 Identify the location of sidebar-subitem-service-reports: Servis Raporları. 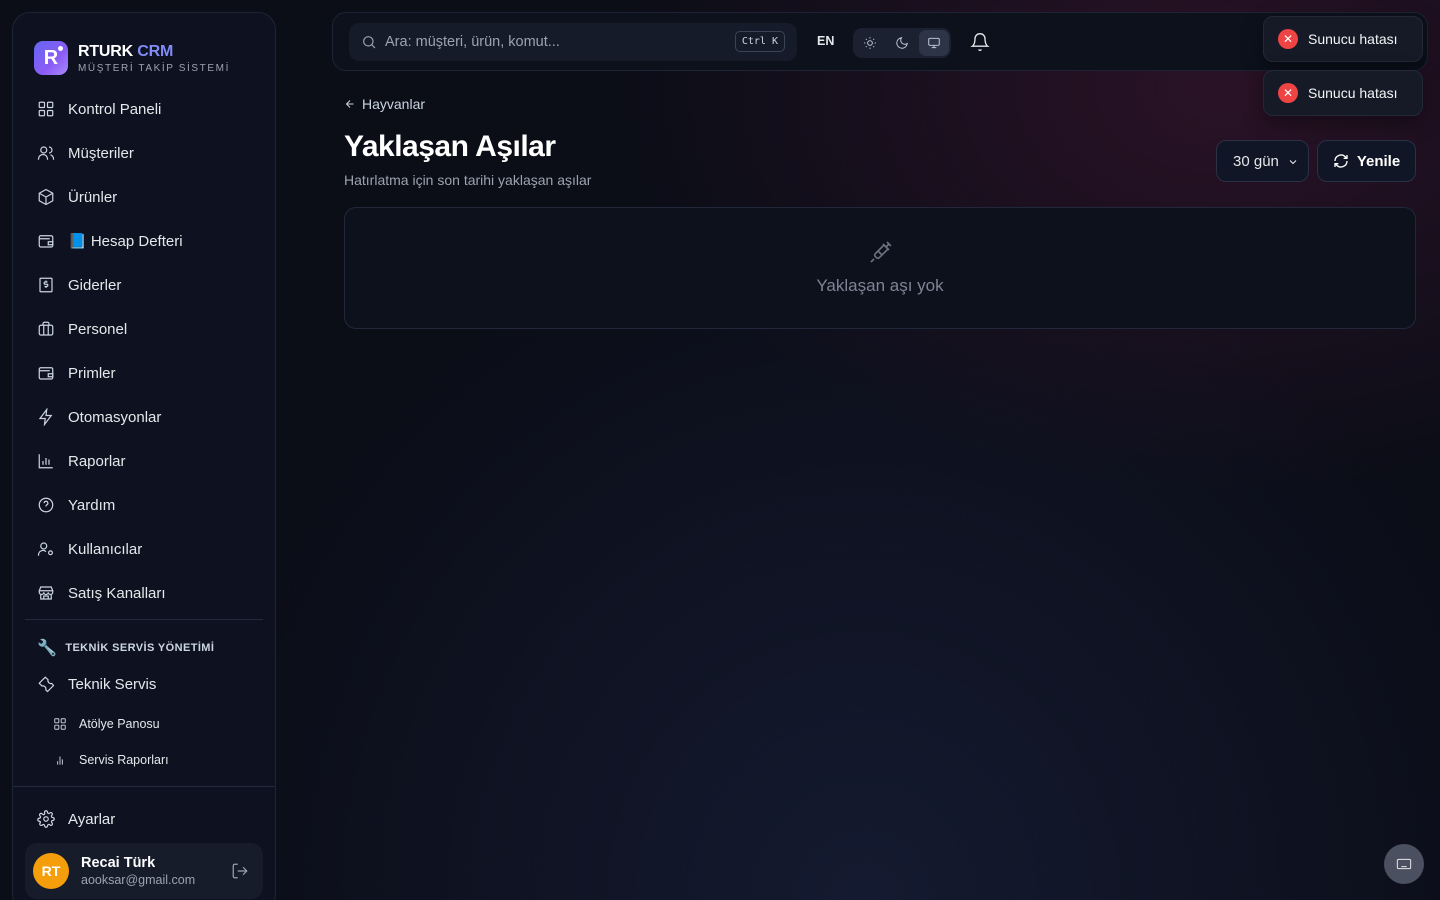
(144, 760).